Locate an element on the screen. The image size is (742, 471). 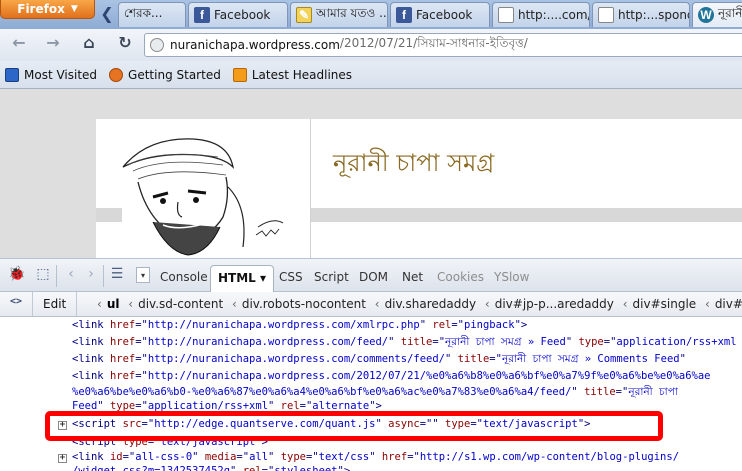
attribute-token: rel is located at coordinates (442, 325).